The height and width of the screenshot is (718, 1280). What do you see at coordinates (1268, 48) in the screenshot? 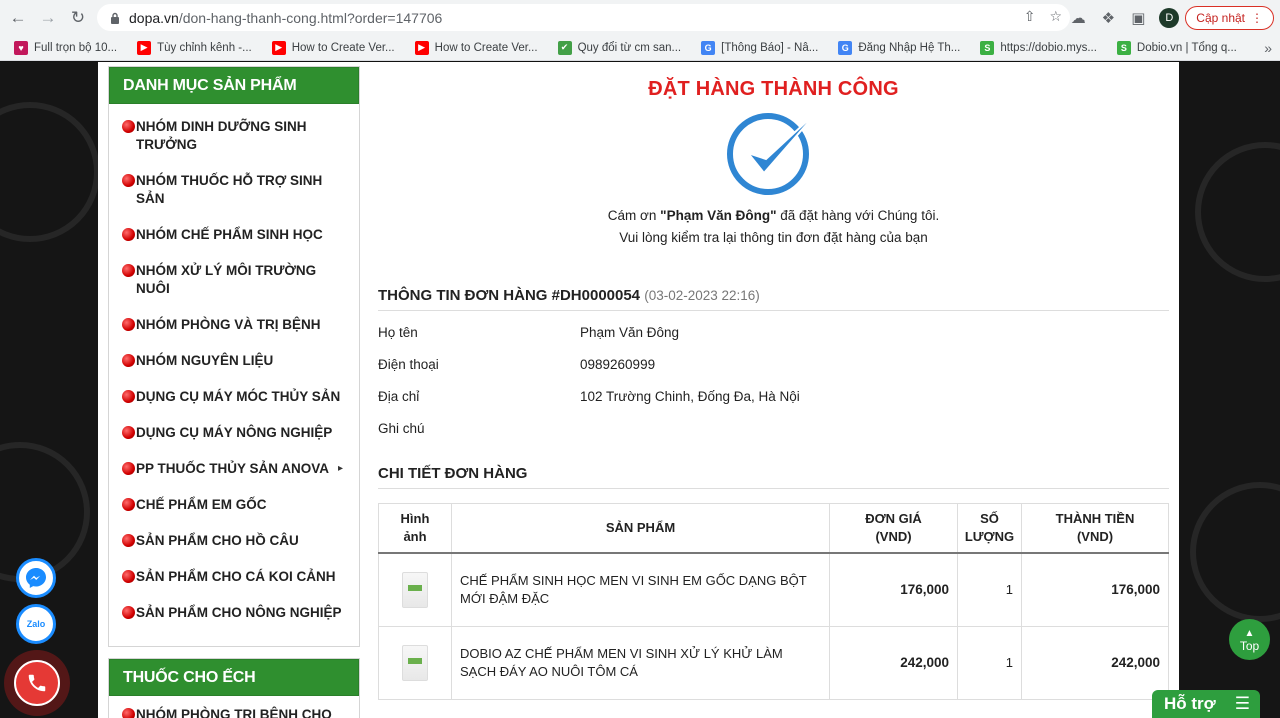
I see `bookmarks-overflow-icon: »` at bounding box center [1268, 48].